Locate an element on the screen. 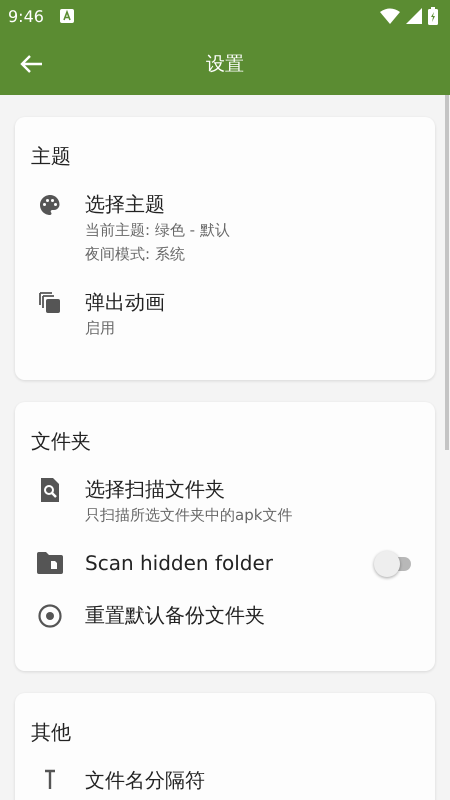  battery-icon is located at coordinates (433, 16).